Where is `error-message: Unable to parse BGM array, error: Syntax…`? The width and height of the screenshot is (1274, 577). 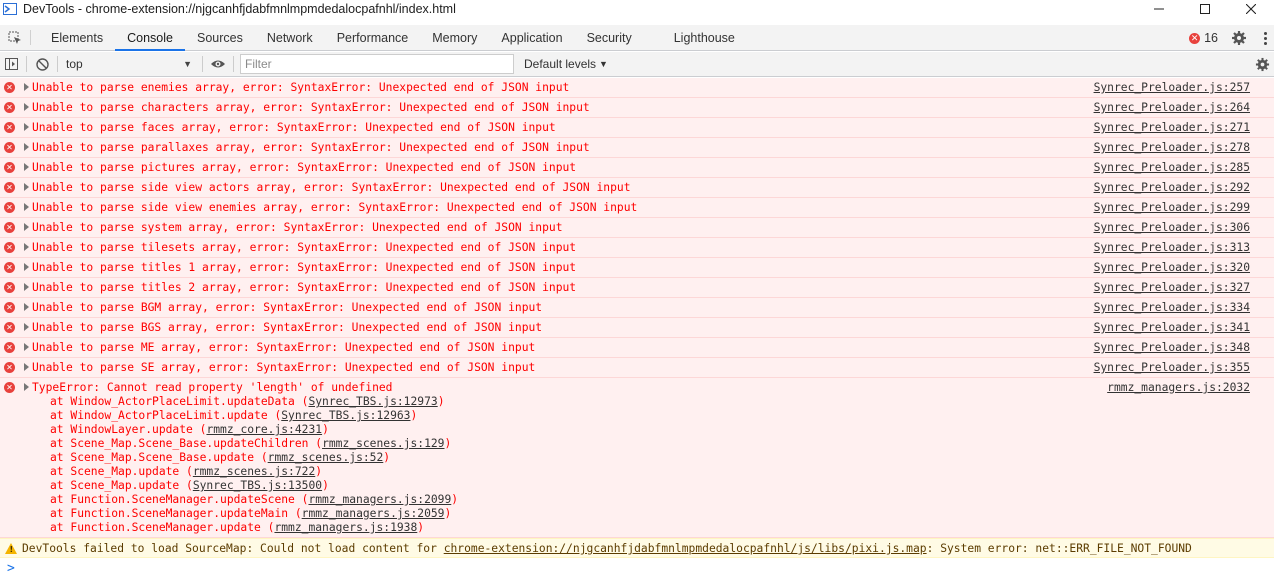 error-message: Unable to parse BGM array, error: Syntax… is located at coordinates (287, 307).